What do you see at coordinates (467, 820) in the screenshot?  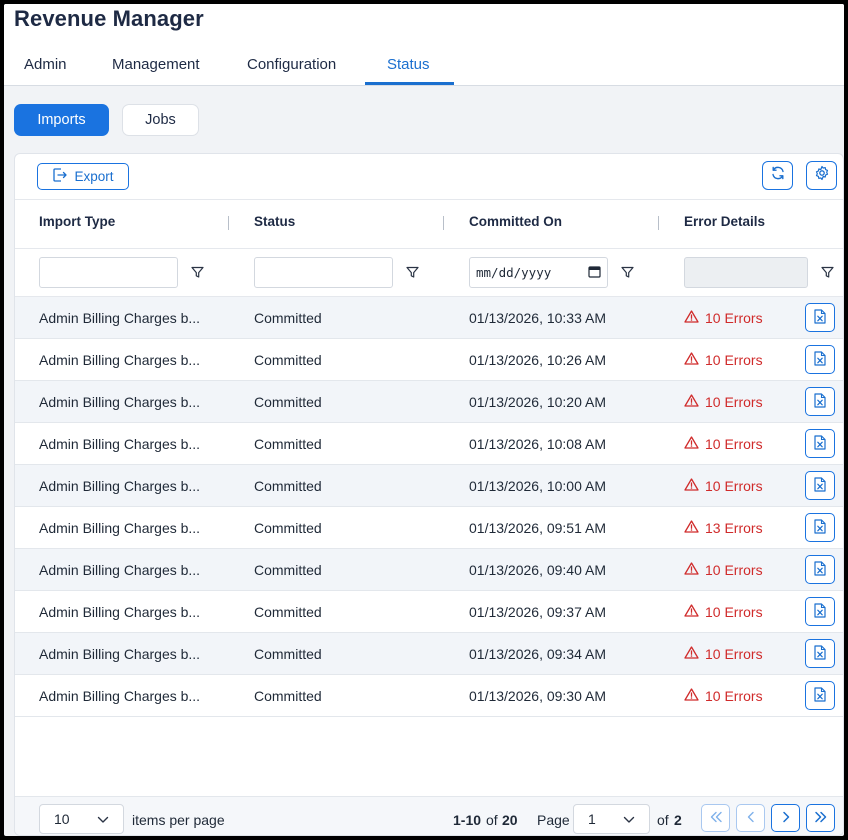 I see `range-label: 1-10` at bounding box center [467, 820].